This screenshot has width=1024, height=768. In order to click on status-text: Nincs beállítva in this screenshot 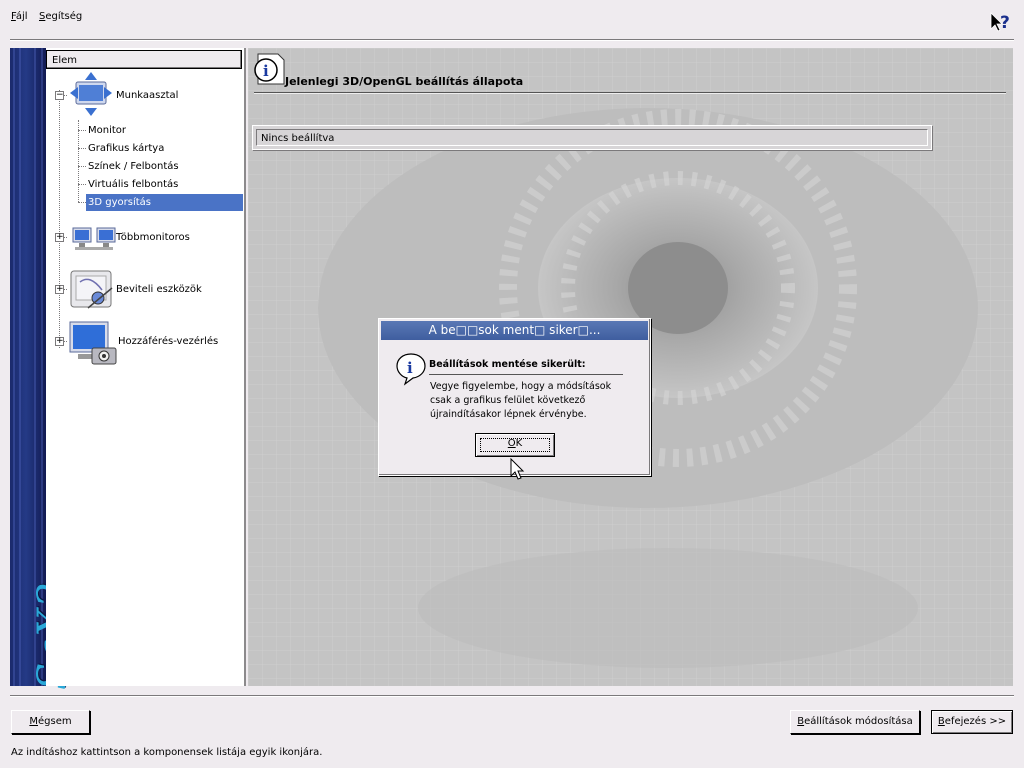, I will do `click(592, 137)`.